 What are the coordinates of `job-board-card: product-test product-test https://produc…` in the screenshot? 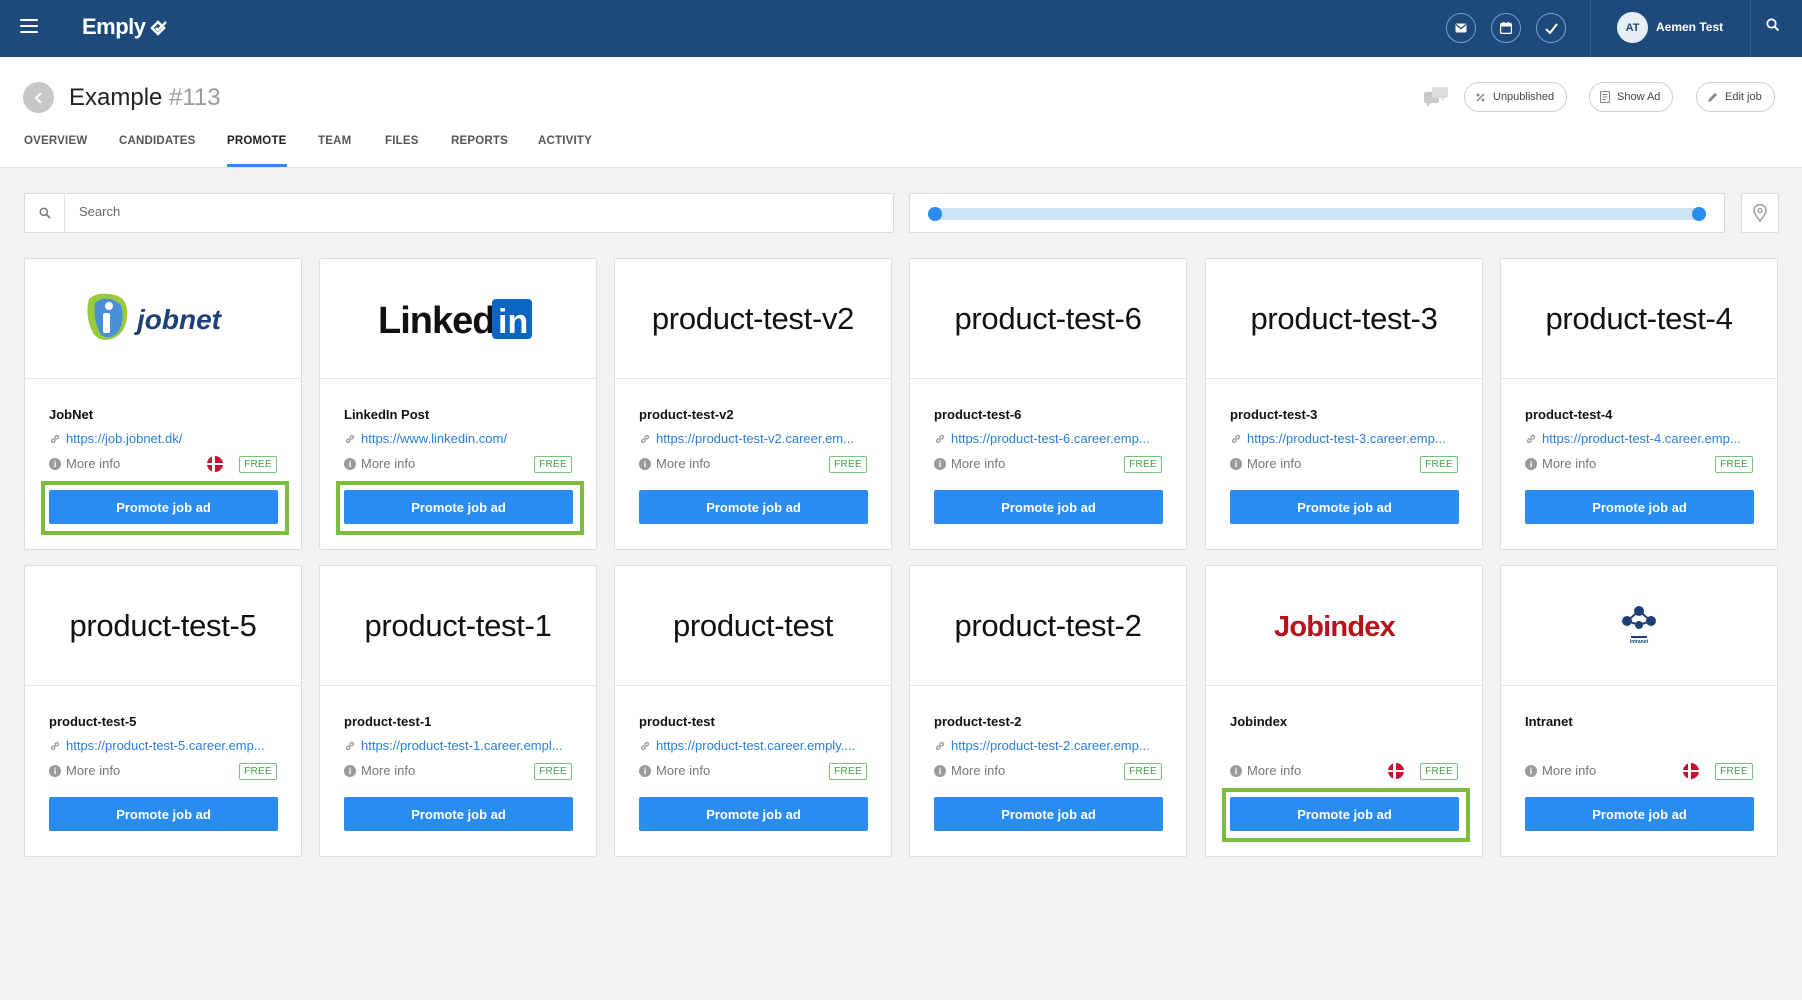 It's located at (753, 711).